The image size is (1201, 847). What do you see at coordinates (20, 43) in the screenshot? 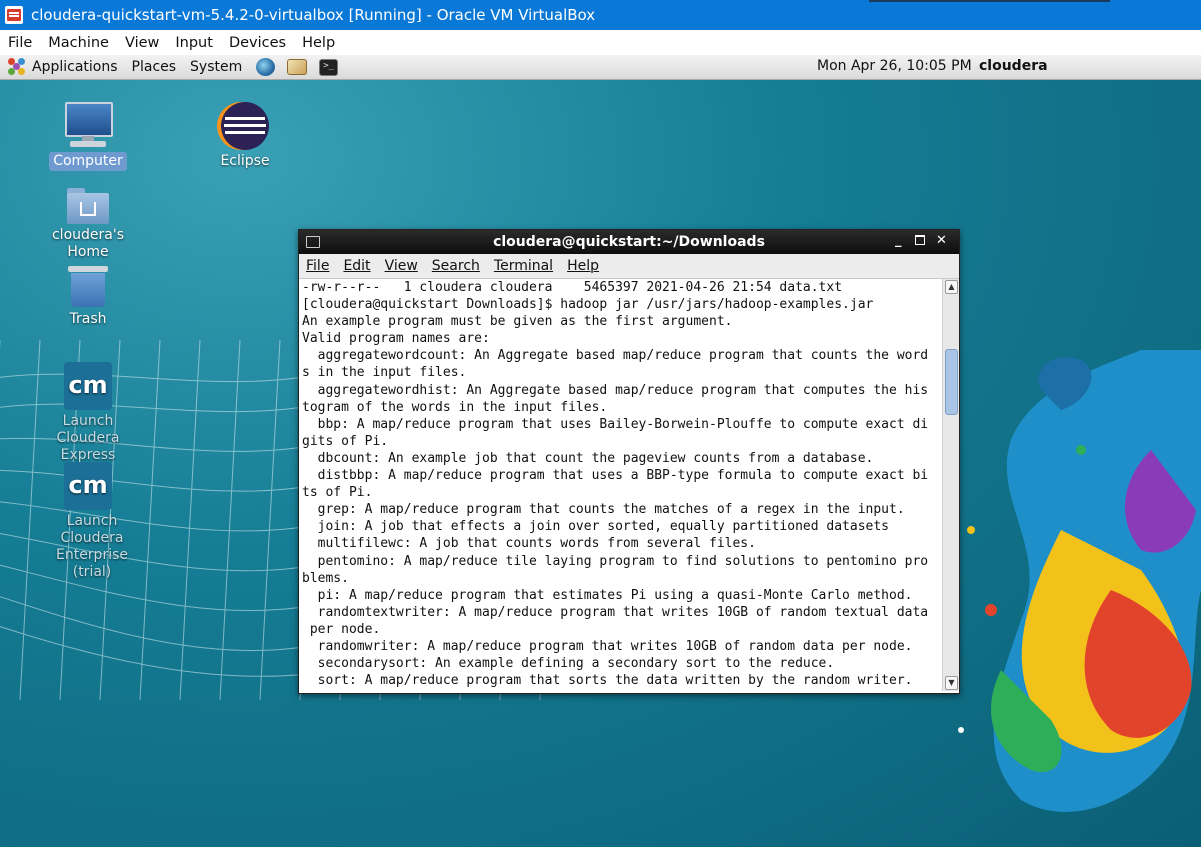
I see `host-menu-file: File` at bounding box center [20, 43].